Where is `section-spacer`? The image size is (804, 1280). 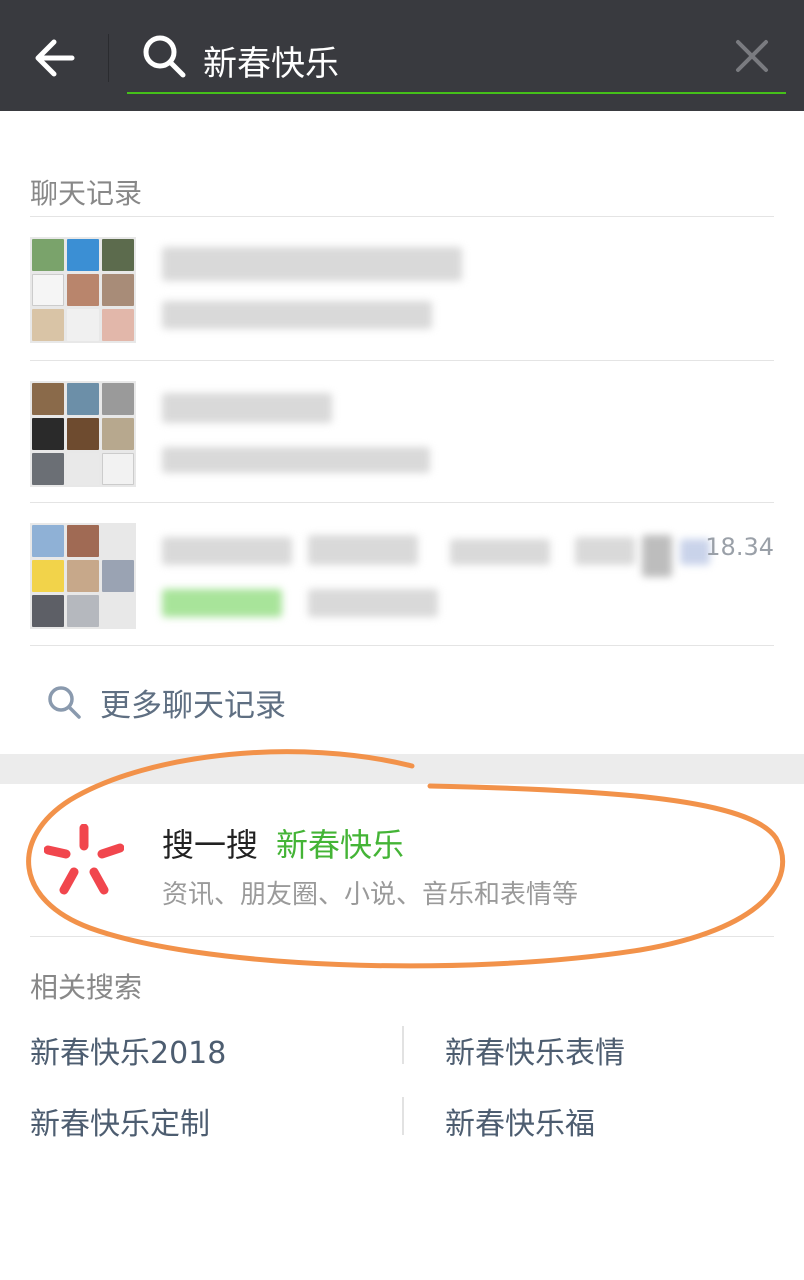 section-spacer is located at coordinates (402, 769).